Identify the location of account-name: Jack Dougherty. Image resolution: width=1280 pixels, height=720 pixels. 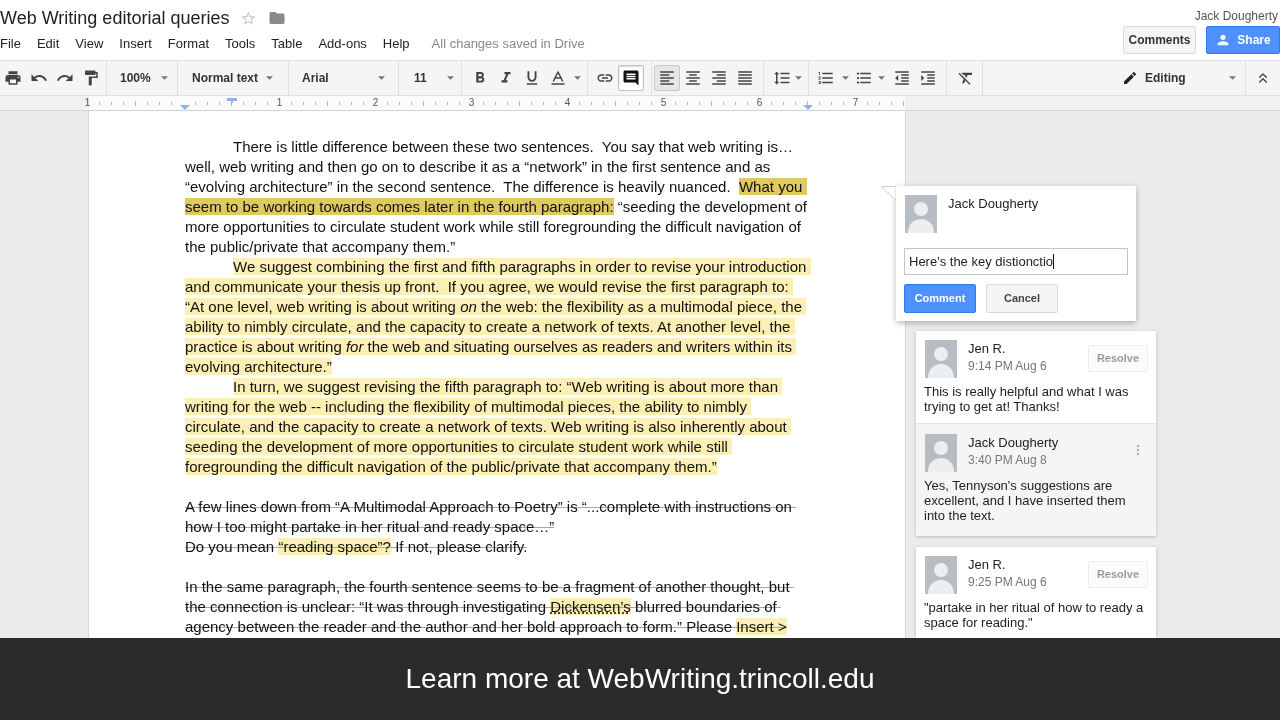
(1236, 16).